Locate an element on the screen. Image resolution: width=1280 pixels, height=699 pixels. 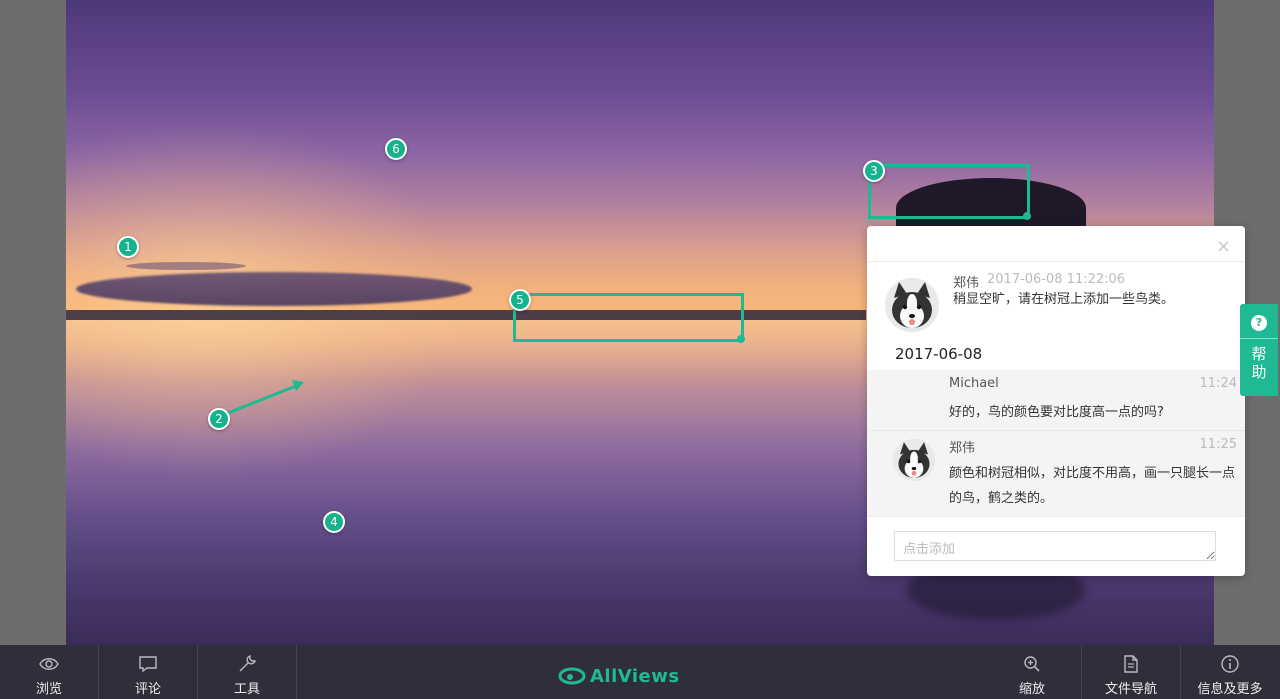
comment-icon is located at coordinates (148, 664).